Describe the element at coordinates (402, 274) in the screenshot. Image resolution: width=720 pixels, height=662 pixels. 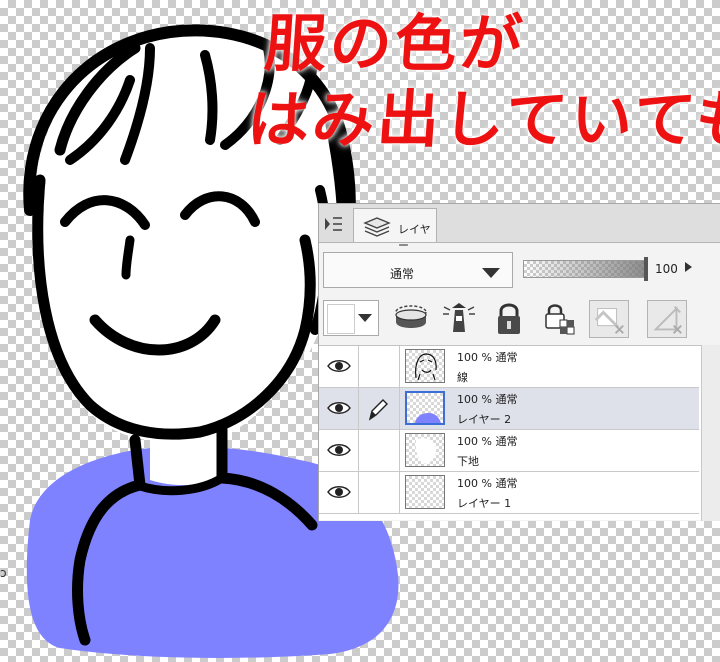
I see `blend-mode-value: 通常` at that location.